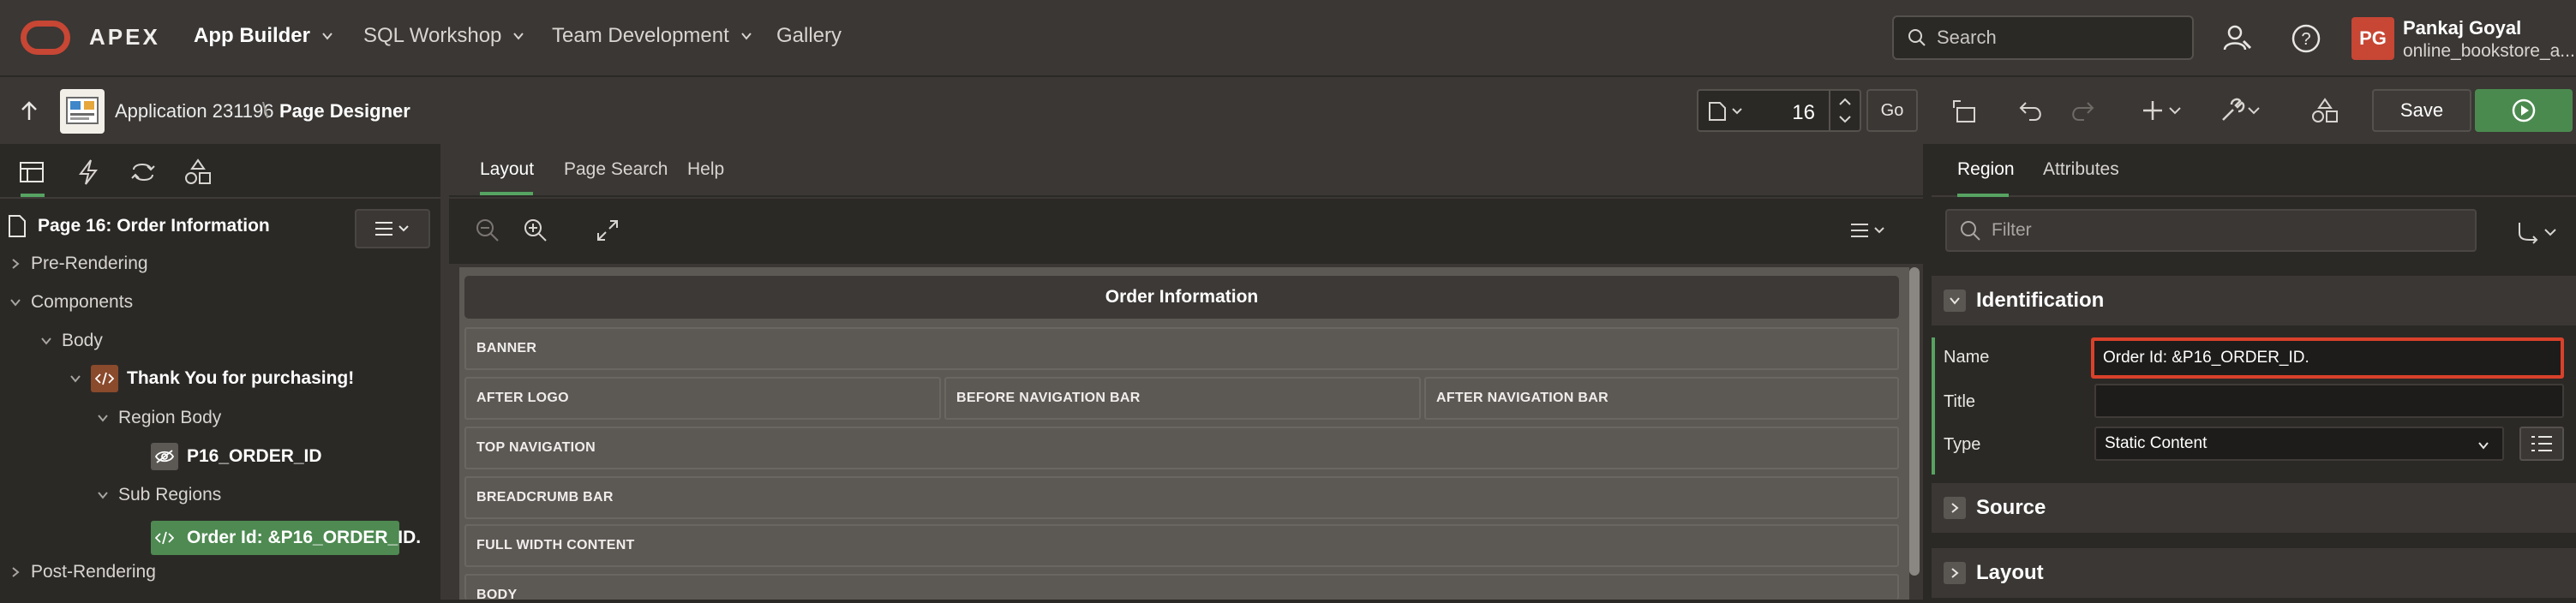  I want to click on section-layout: Layout, so click(2254, 573).